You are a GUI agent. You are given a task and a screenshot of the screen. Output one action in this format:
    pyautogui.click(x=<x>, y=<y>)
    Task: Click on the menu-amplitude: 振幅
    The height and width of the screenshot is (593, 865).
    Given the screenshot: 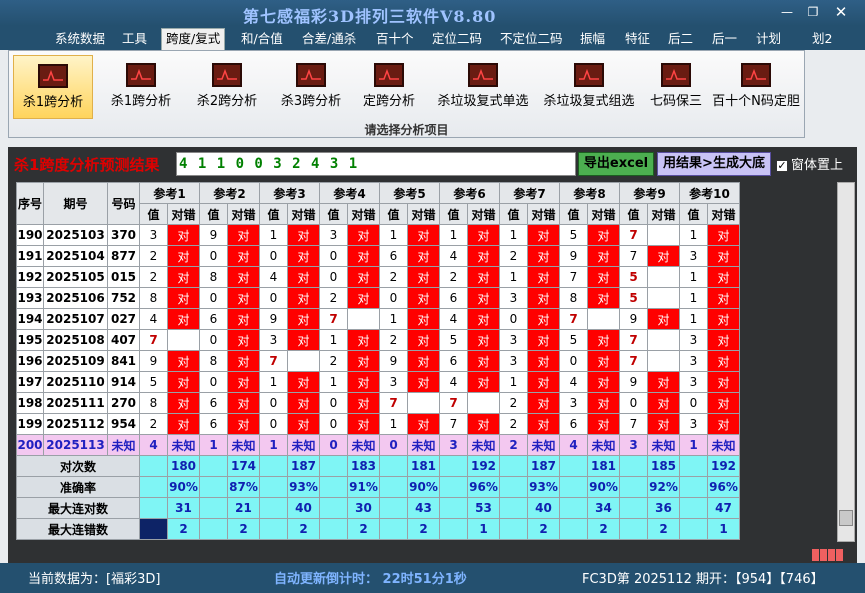 What is the action you would take?
    pyautogui.click(x=592, y=39)
    